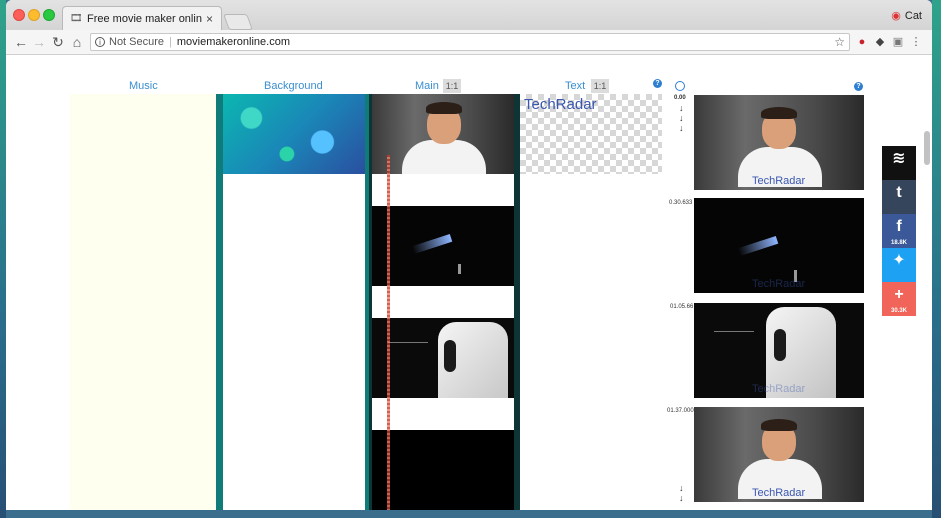  Describe the element at coordinates (839, 42) in the screenshot. I see `bookmark-star-icon: ☆` at that location.